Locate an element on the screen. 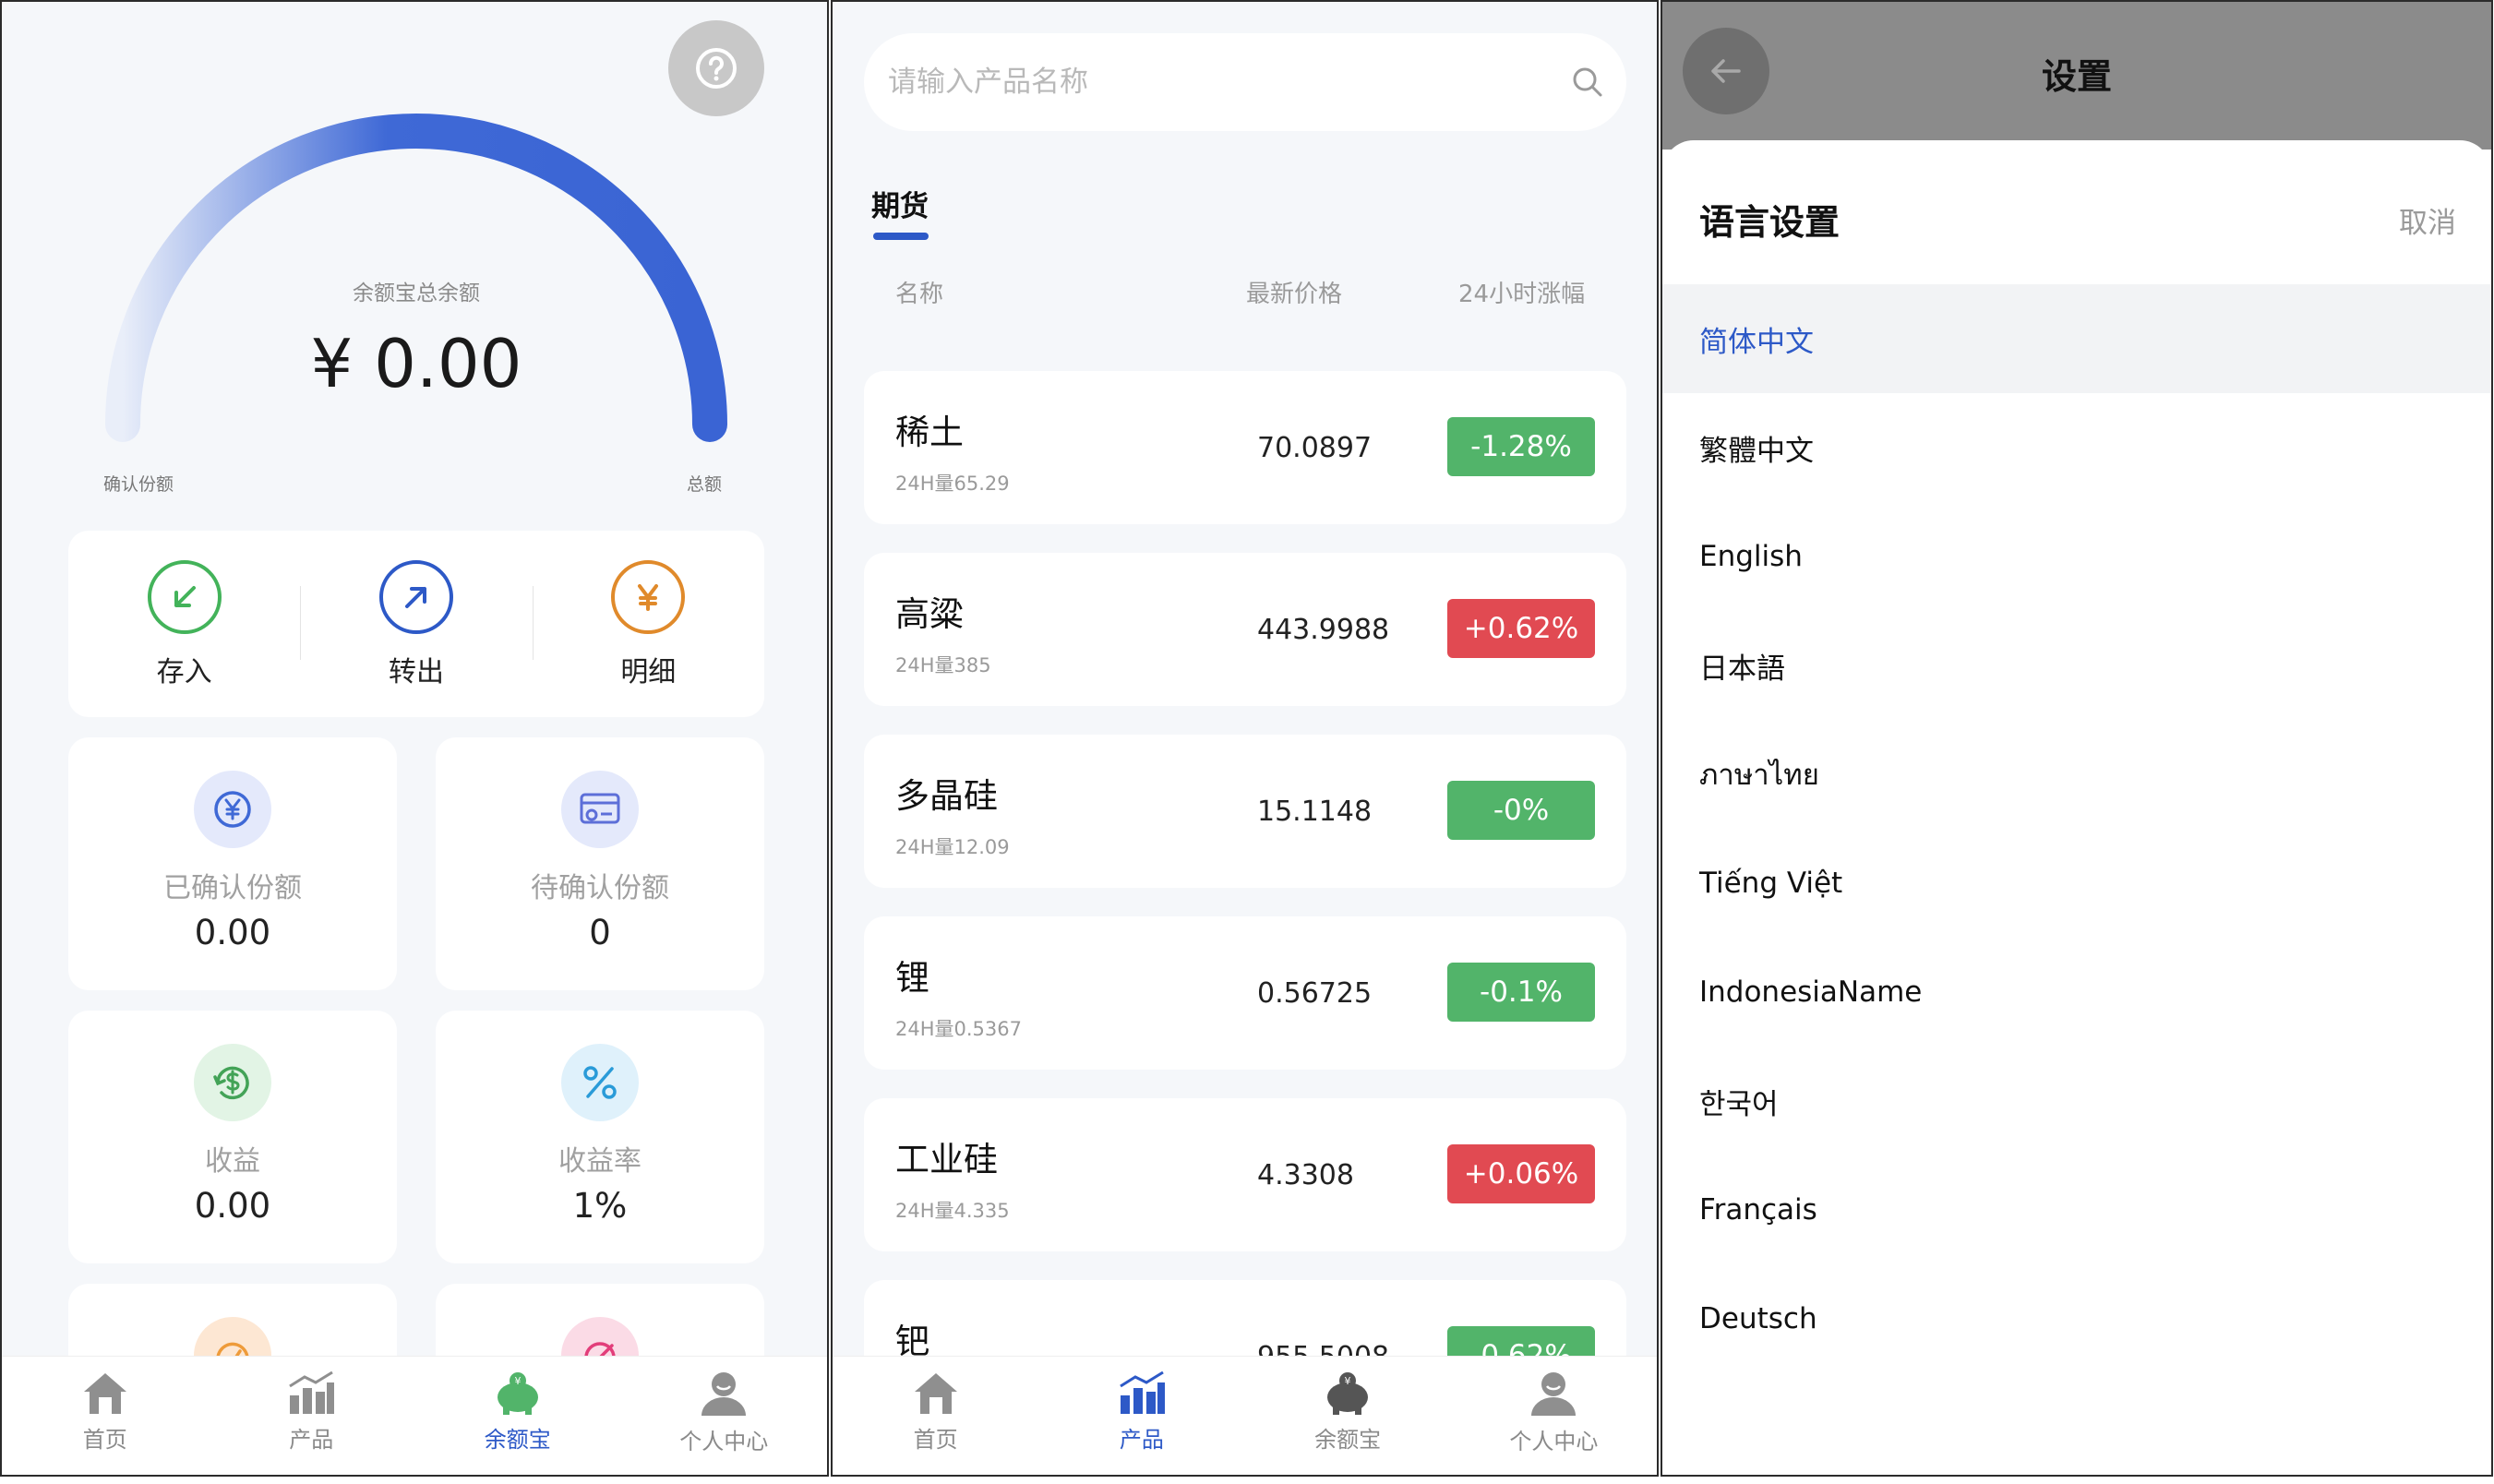 The height and width of the screenshot is (1484, 2494). withdraw-button: 转出 is located at coordinates (416, 624).